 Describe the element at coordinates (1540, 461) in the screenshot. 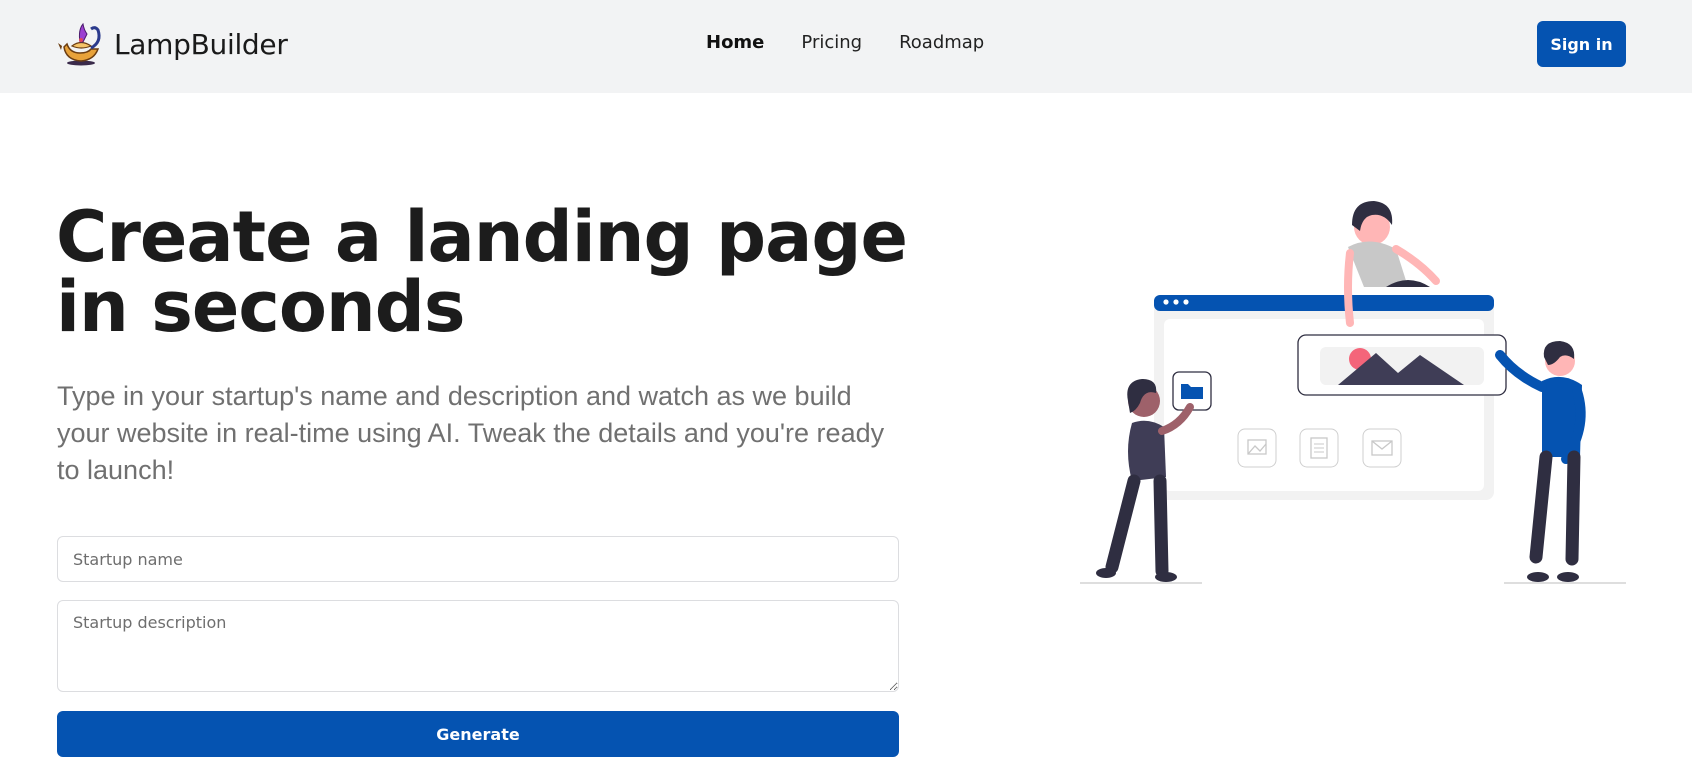

I see `person-right-figure` at that location.